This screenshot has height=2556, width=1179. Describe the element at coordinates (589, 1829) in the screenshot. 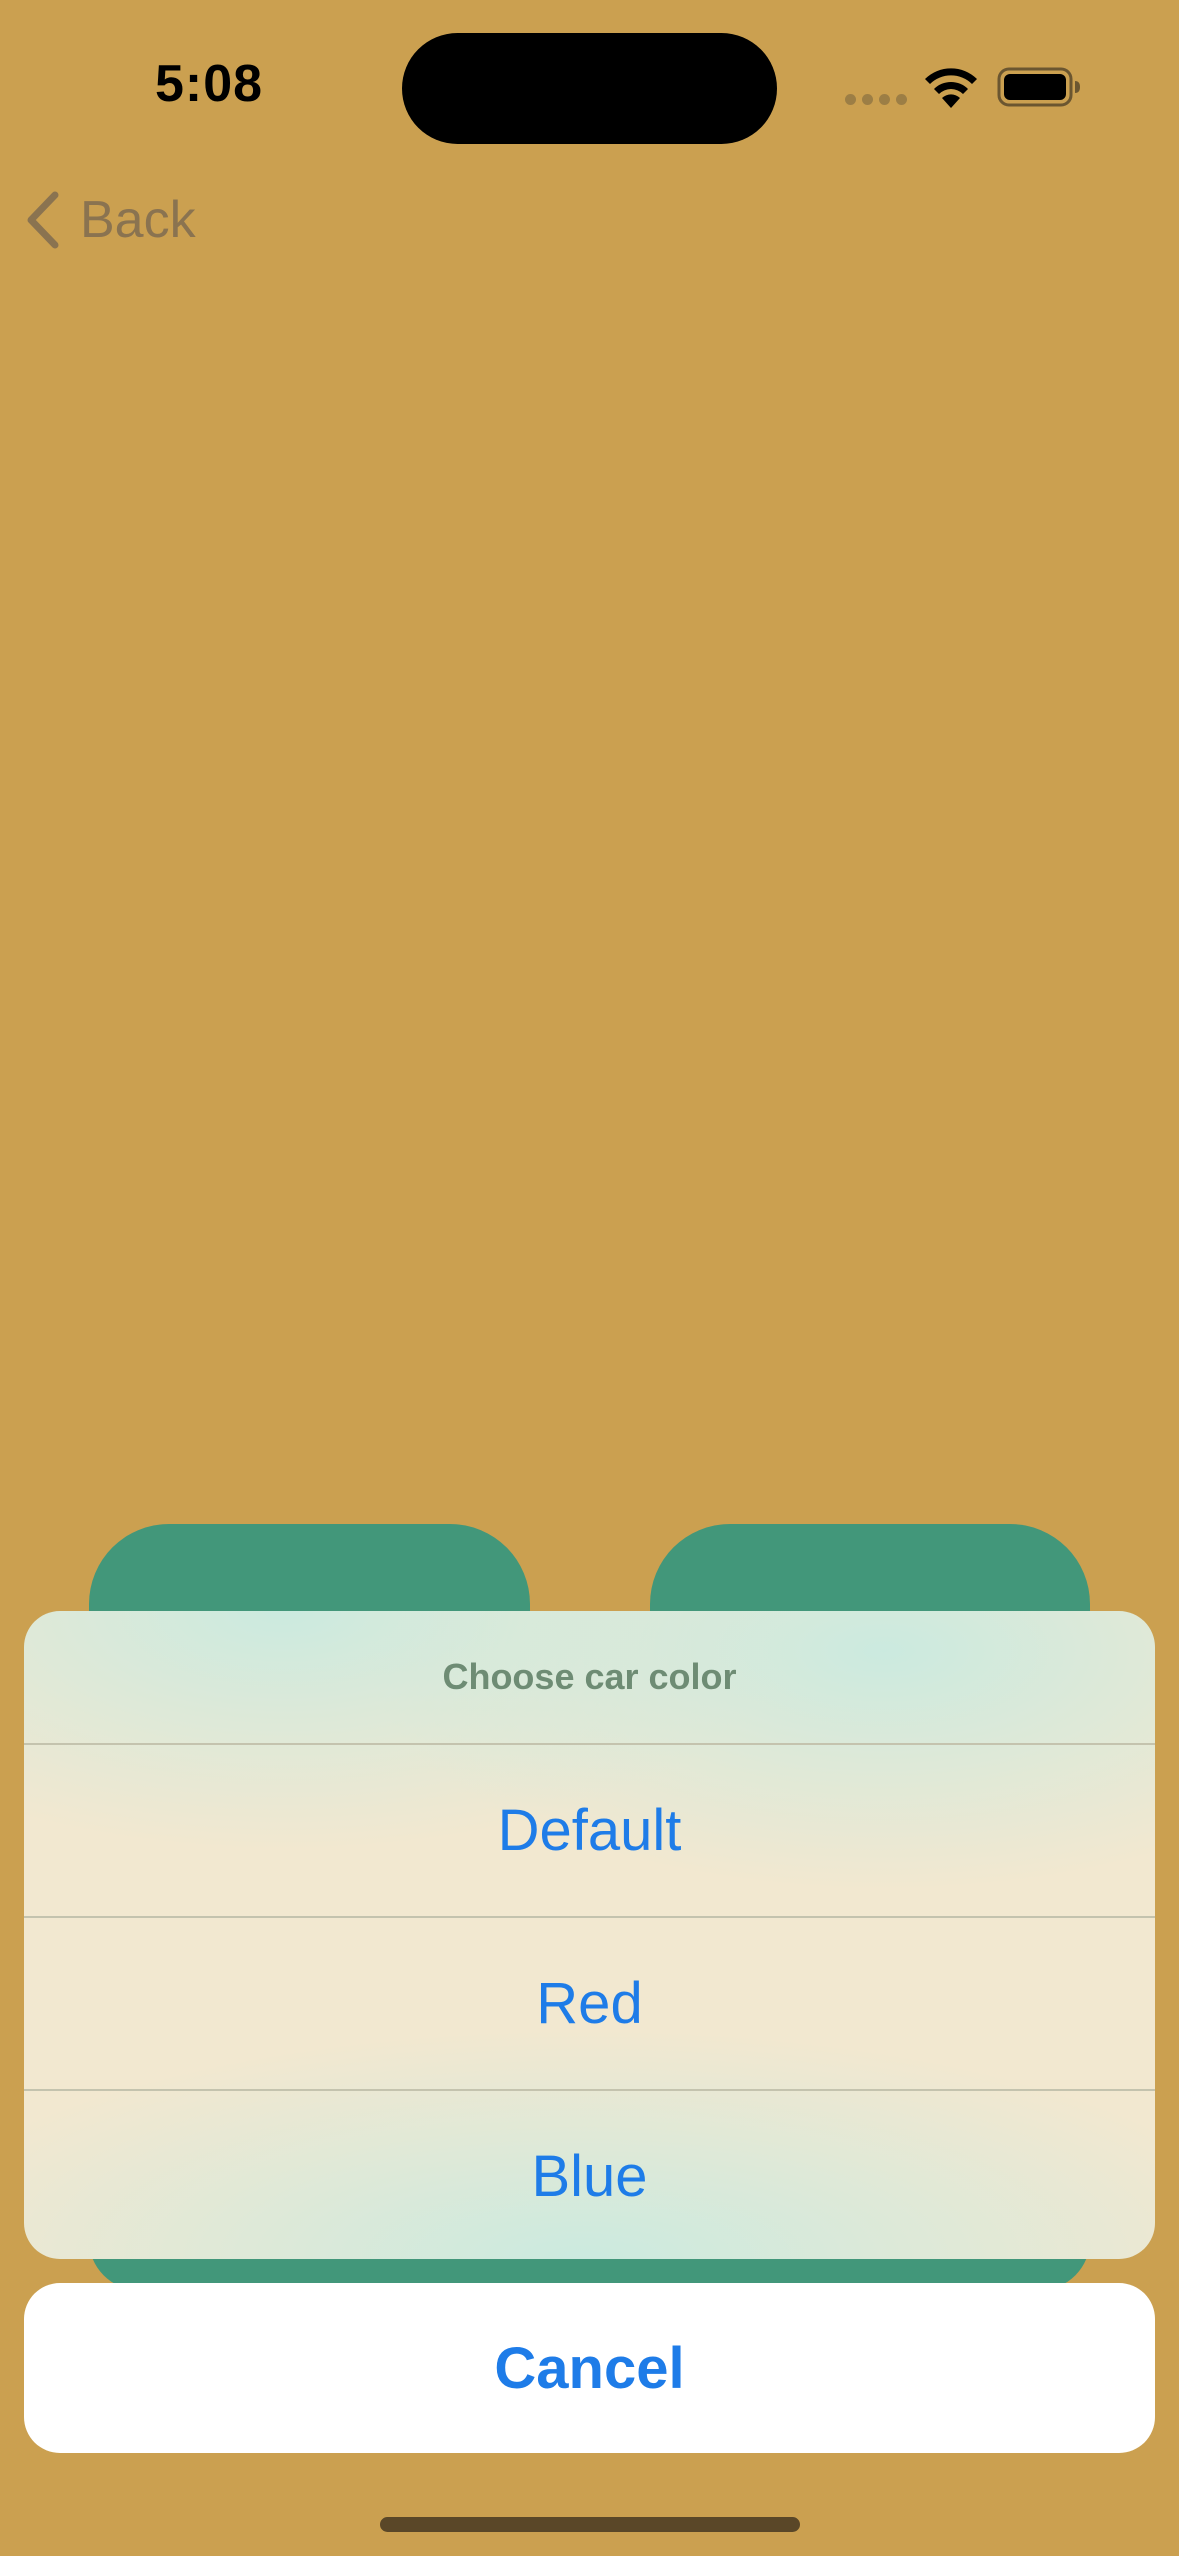

I see `option-default-button: Default` at that location.